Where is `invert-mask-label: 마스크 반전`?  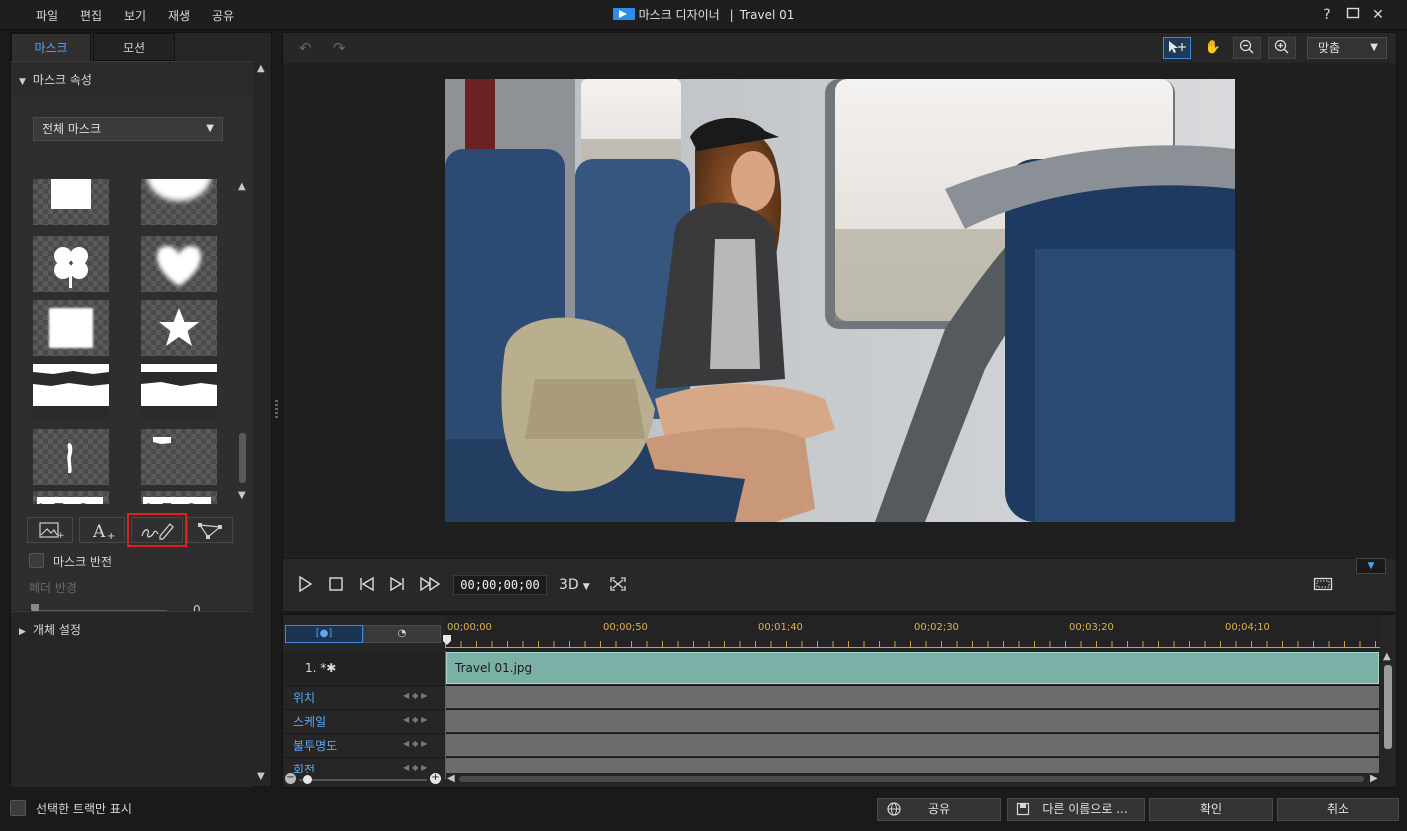 invert-mask-label: 마스크 반전 is located at coordinates (83, 562).